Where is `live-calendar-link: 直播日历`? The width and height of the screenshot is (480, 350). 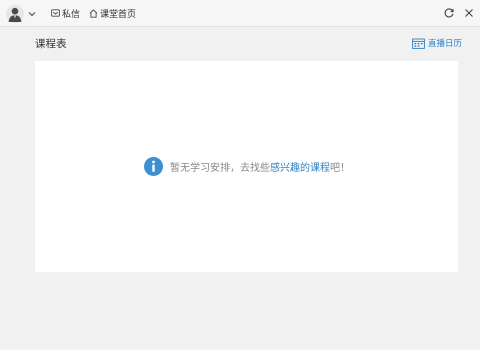
live-calendar-link: 直播日历 is located at coordinates (437, 43).